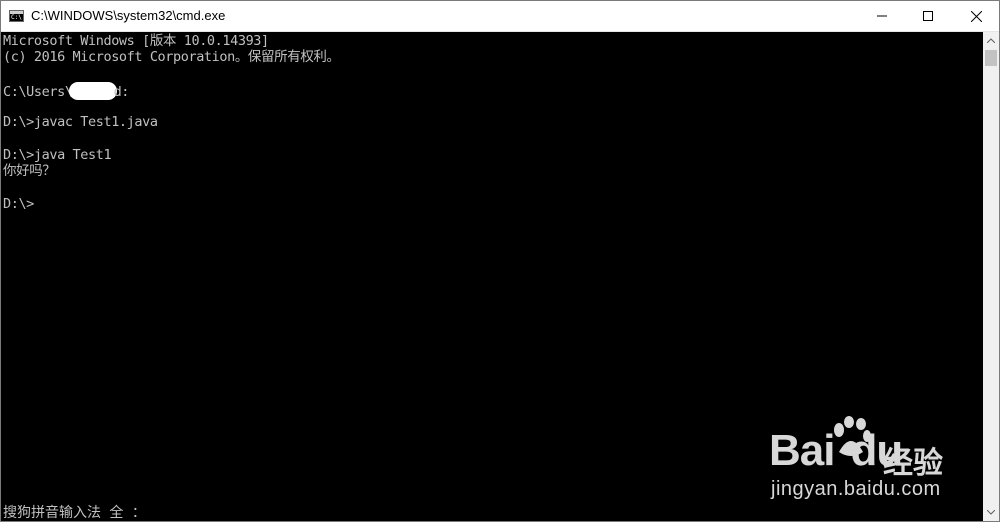 This screenshot has width=1000, height=522. What do you see at coordinates (92, 90) in the screenshot?
I see `redacted-username` at bounding box center [92, 90].